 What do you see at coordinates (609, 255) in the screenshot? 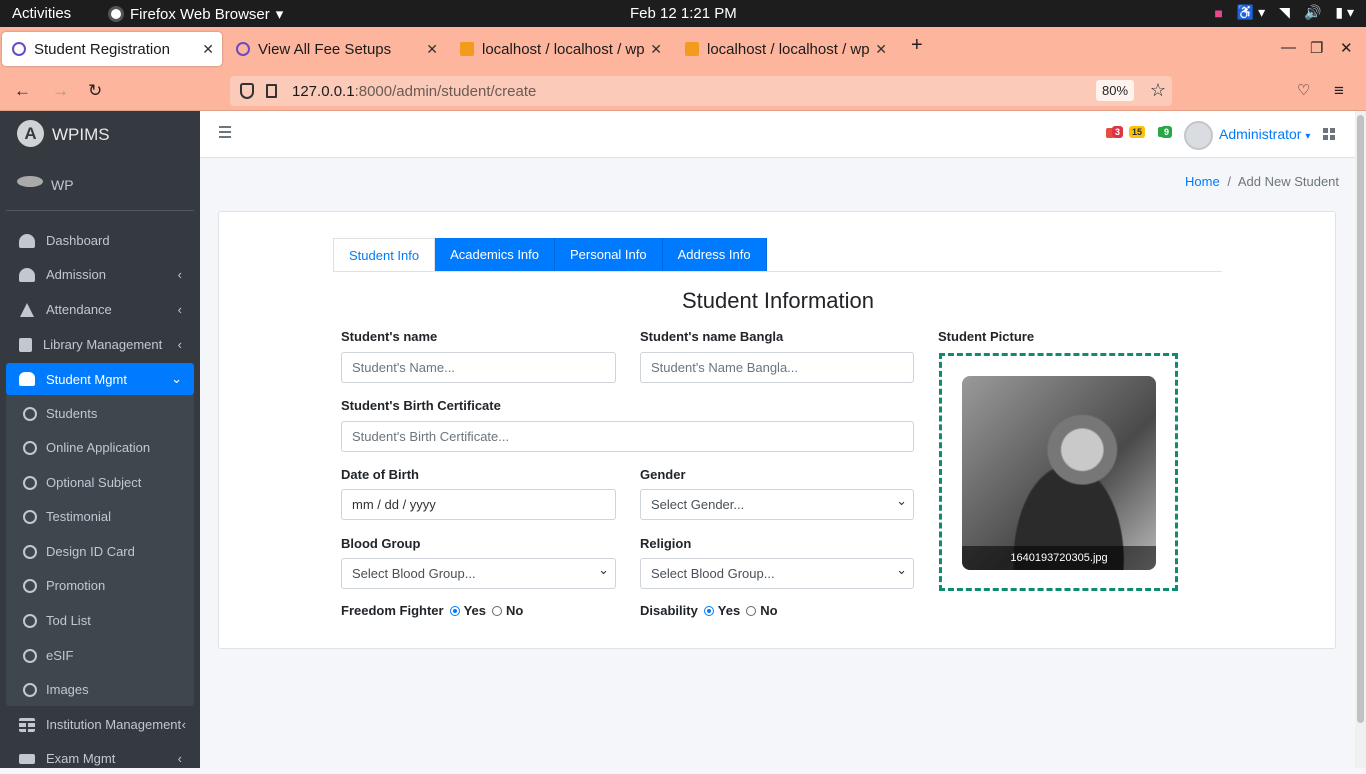
I see `tab-personal-info: Personal Info` at bounding box center [609, 255].